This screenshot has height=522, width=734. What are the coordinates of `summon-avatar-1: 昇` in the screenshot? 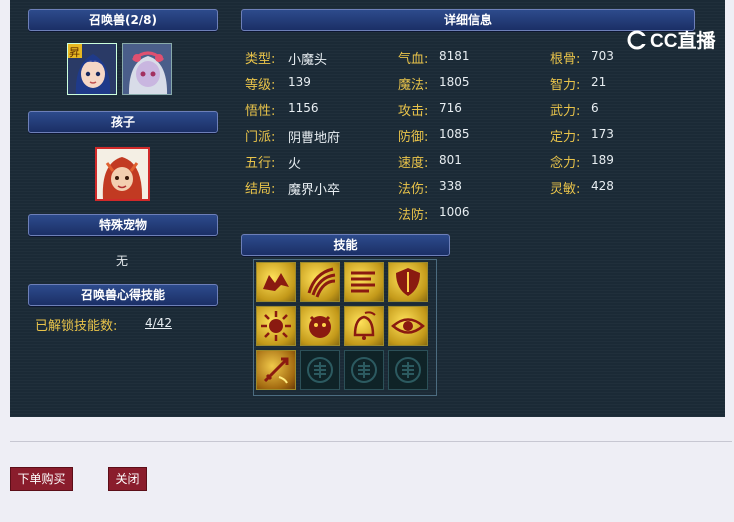 It's located at (92, 69).